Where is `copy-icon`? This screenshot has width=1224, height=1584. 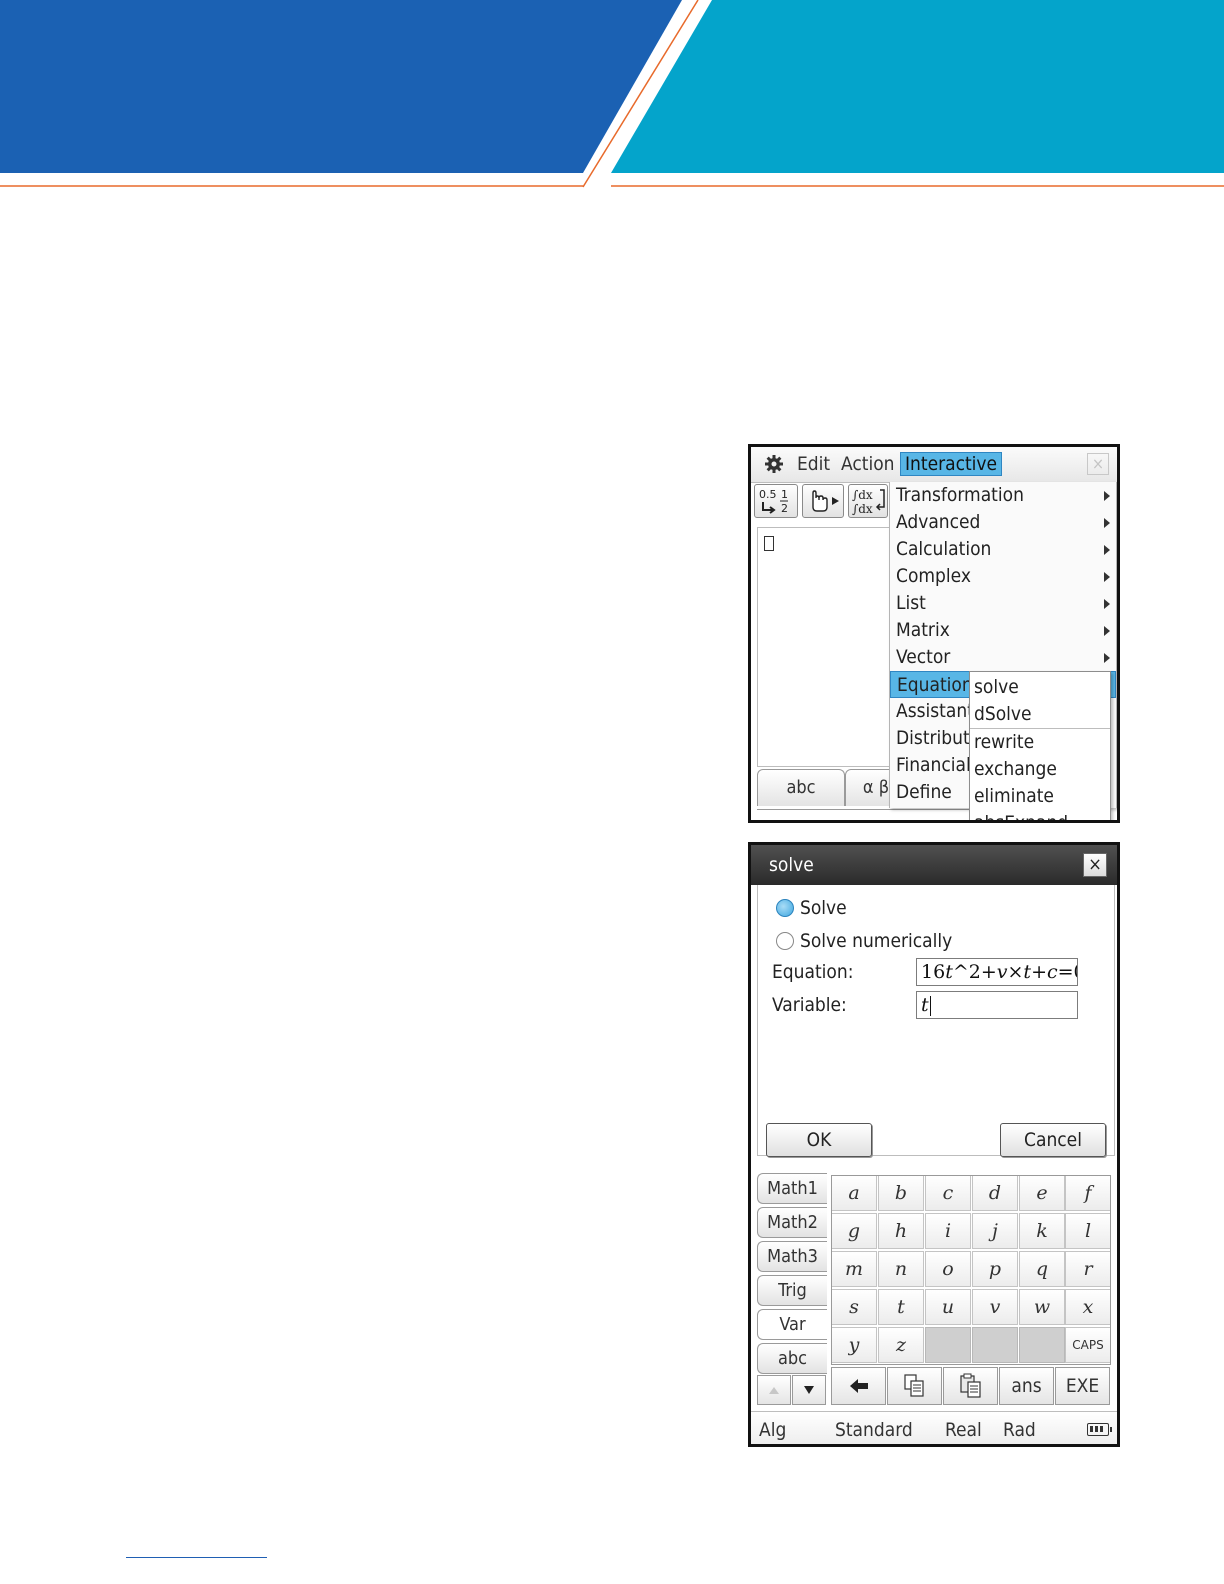
copy-icon is located at coordinates (914, 1385).